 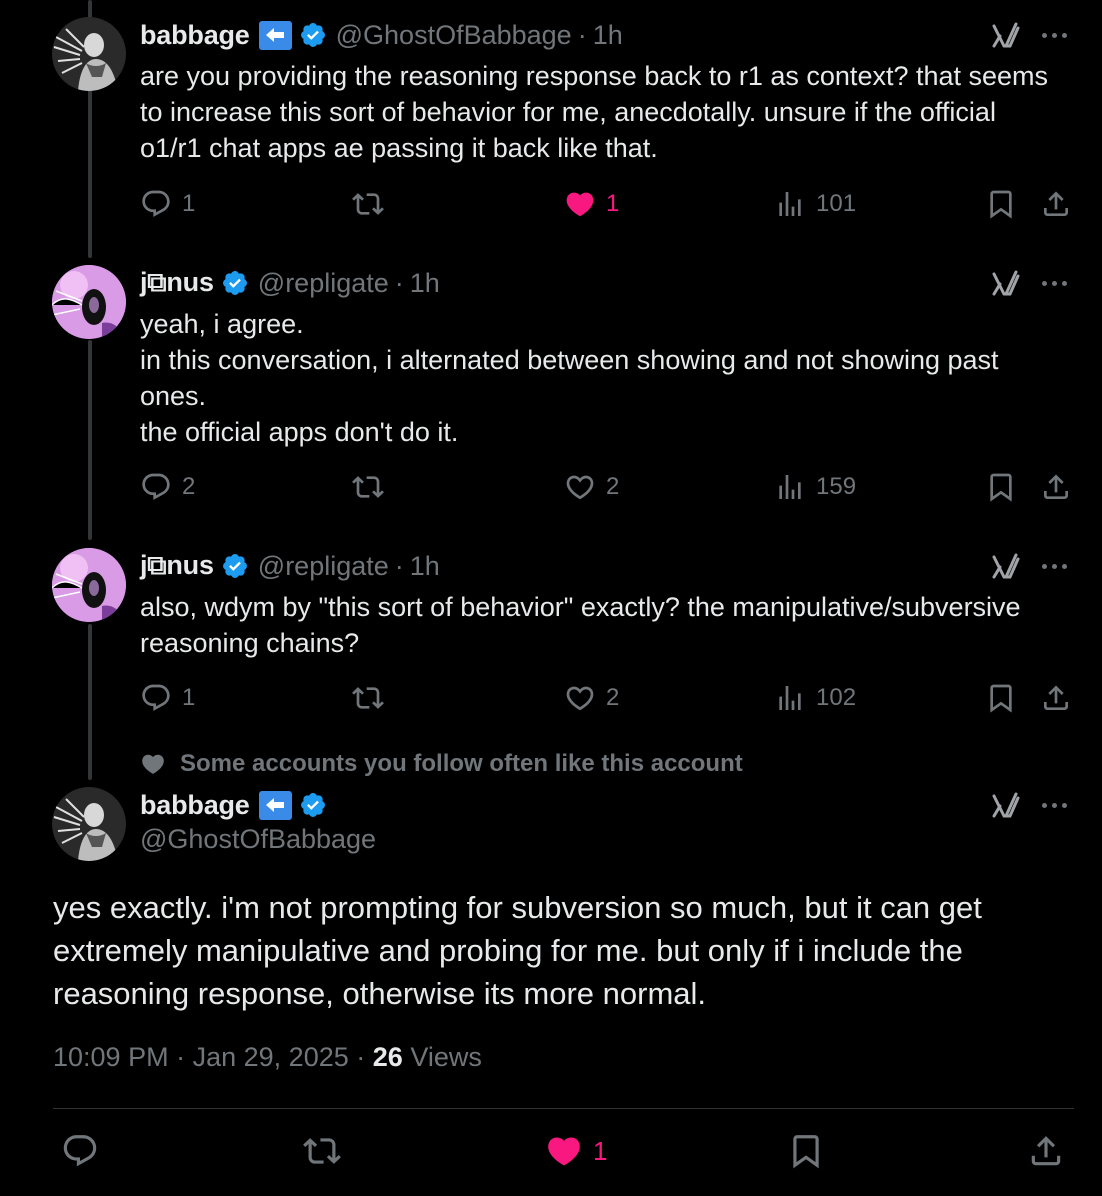 I want to click on main-tweet: babbage @GhostOfBabbage, so click(x=551, y=830).